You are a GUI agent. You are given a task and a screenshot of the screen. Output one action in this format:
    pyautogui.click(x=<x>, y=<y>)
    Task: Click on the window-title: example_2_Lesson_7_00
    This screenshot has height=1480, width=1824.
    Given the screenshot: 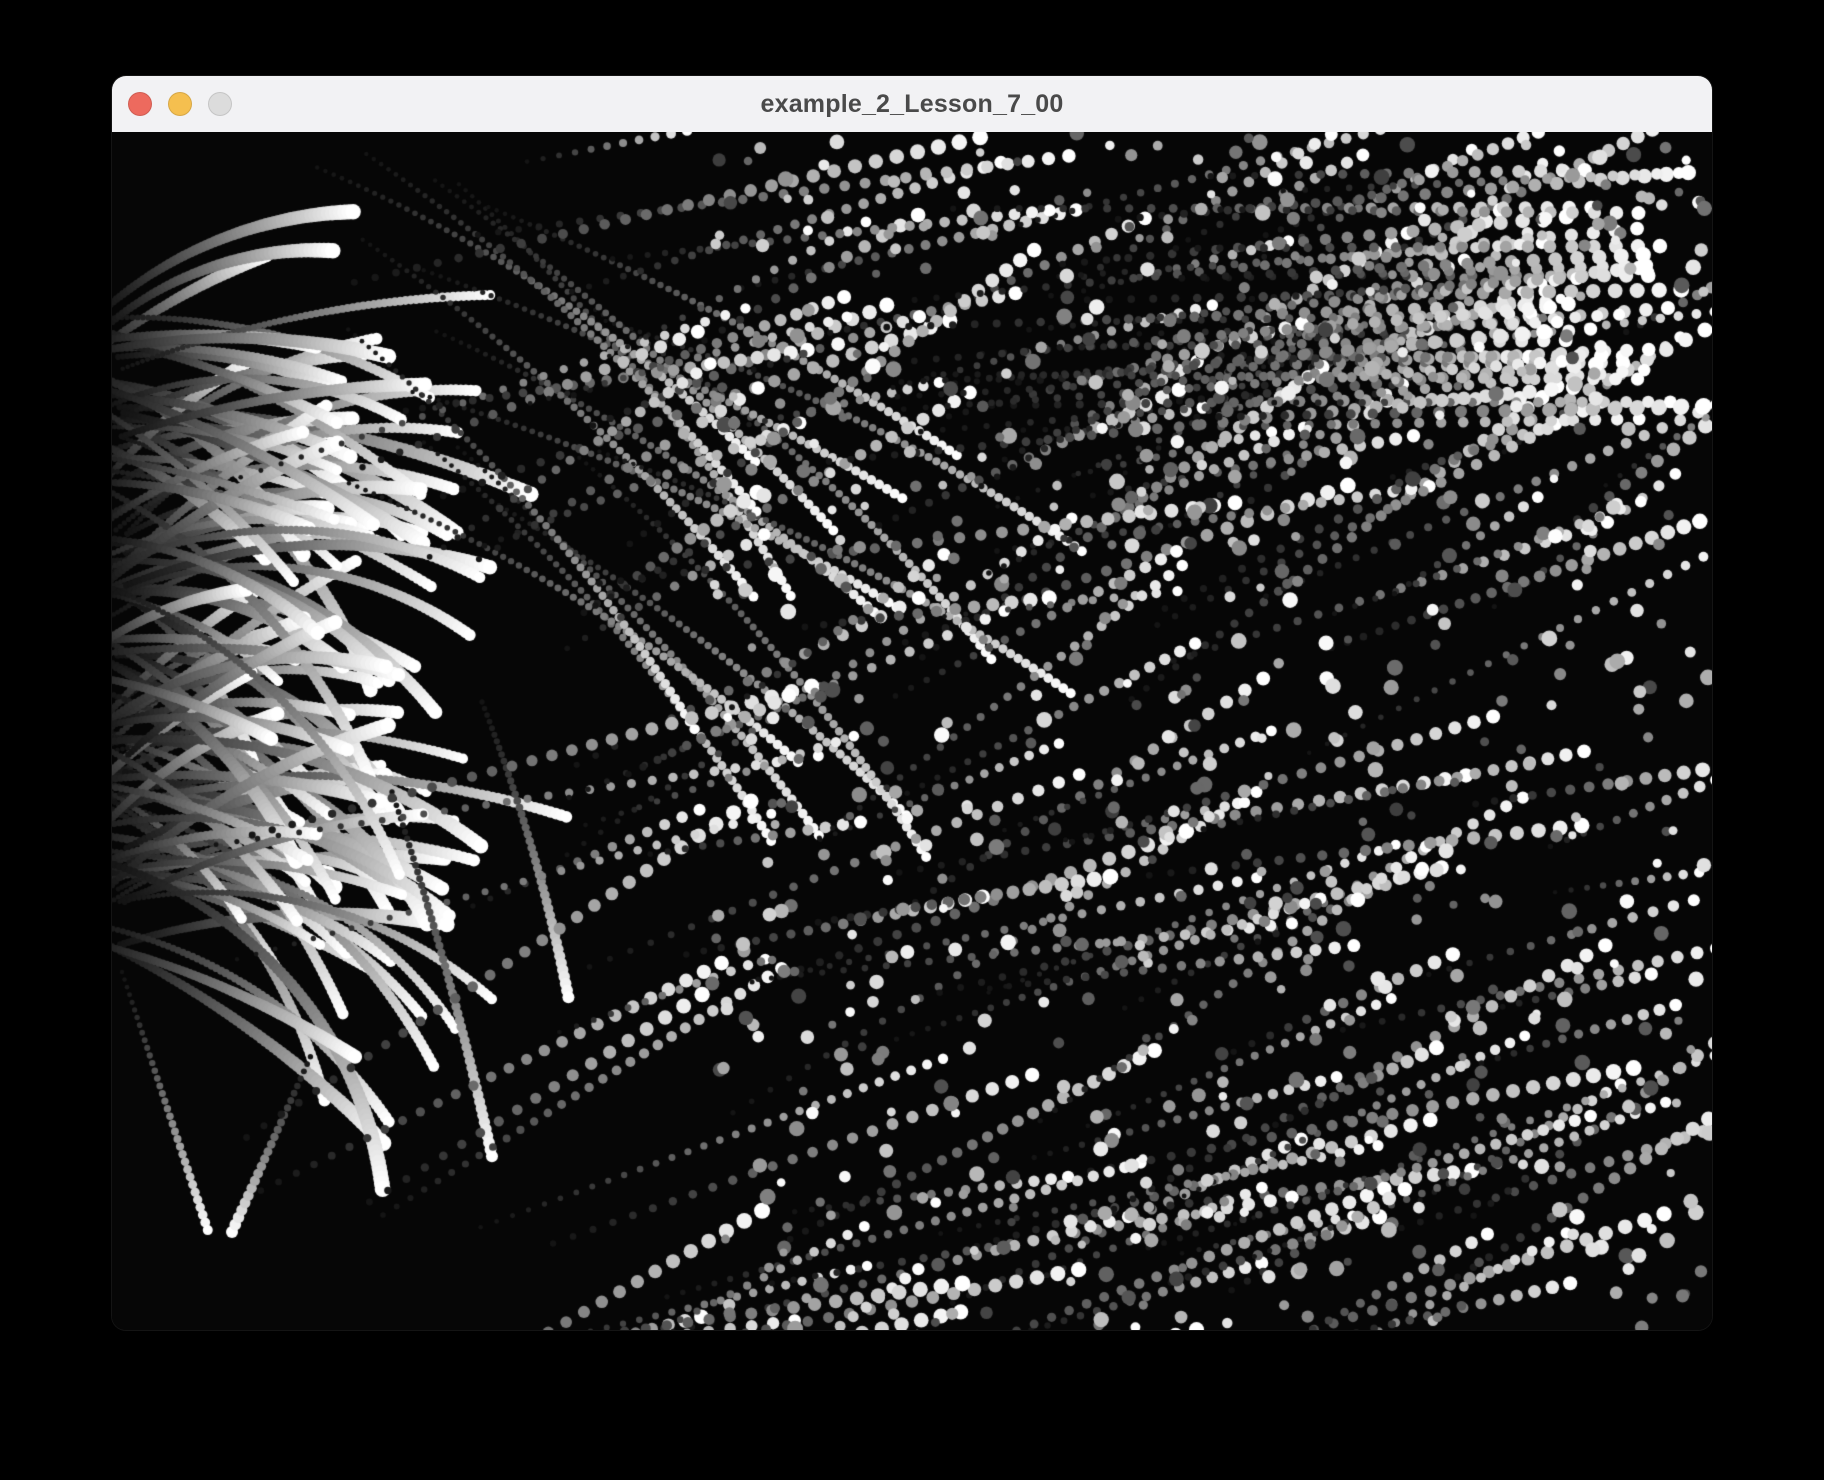 What is the action you would take?
    pyautogui.click(x=912, y=104)
    